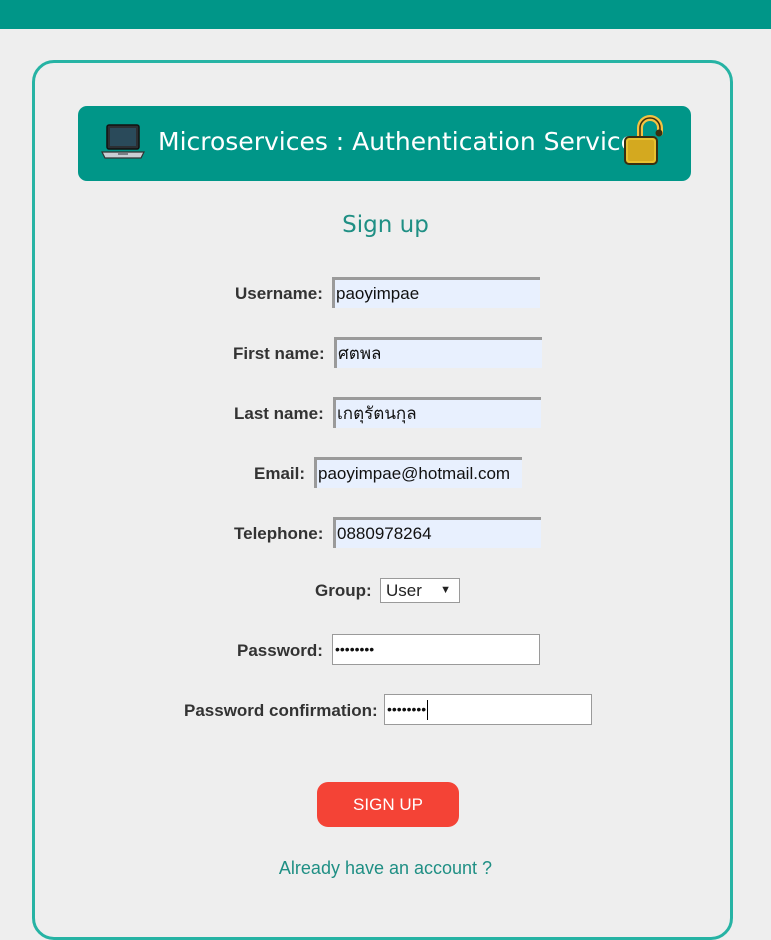 The width and height of the screenshot is (771, 940). I want to click on group-label: Group:, so click(343, 590).